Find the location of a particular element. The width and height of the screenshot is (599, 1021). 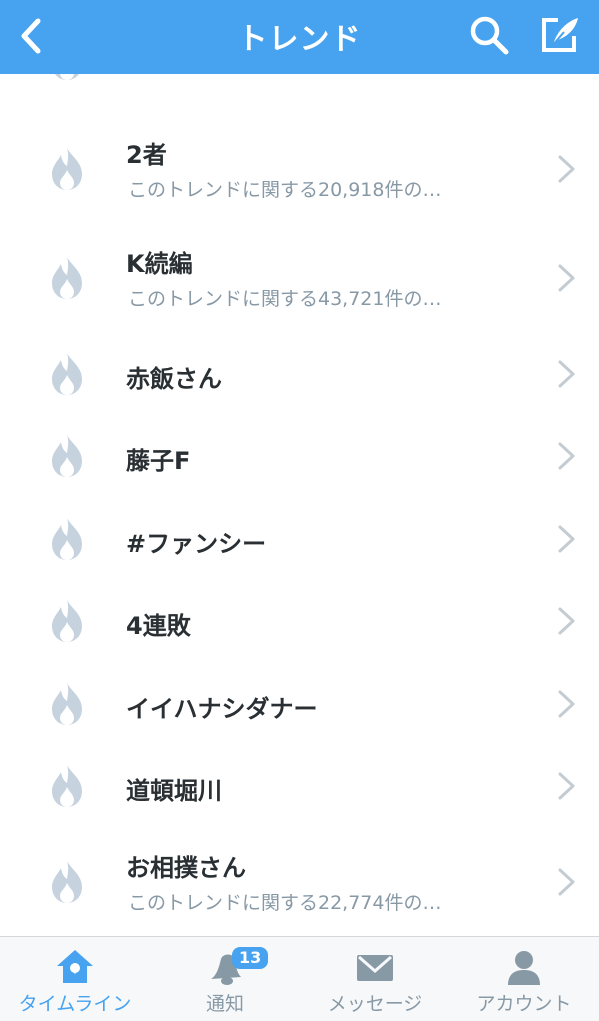

trend-row: #ファンシー is located at coordinates (299, 539).